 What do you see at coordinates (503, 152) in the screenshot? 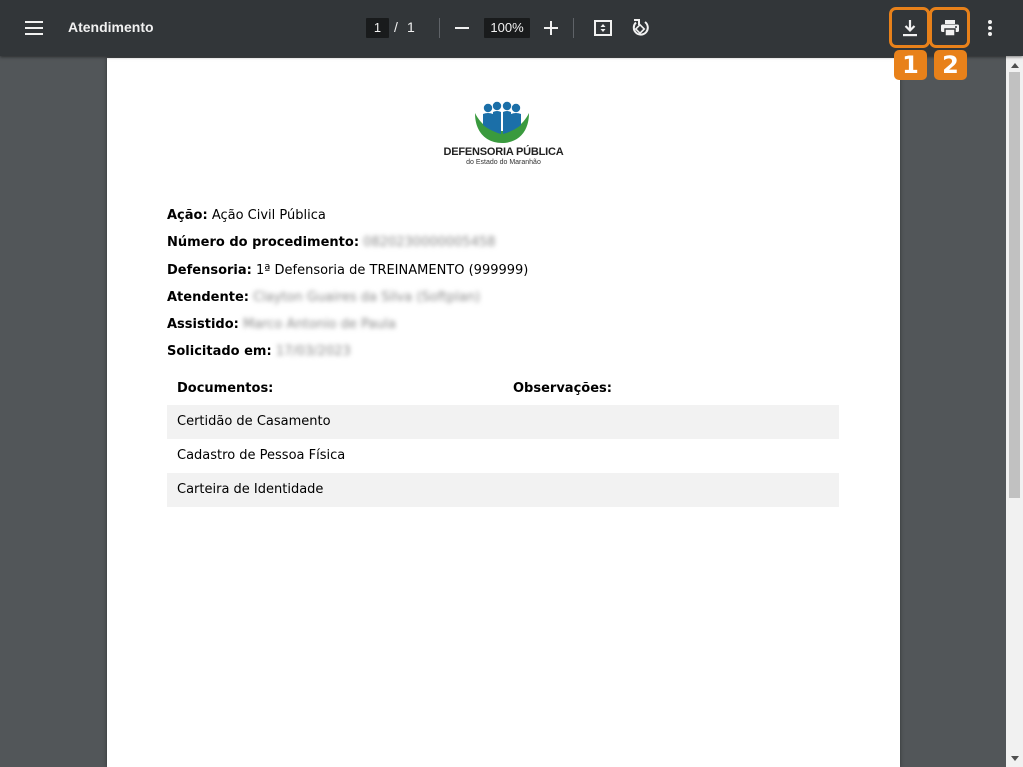
I see `org-name: DEFENSORIA PÚBLICA` at bounding box center [503, 152].